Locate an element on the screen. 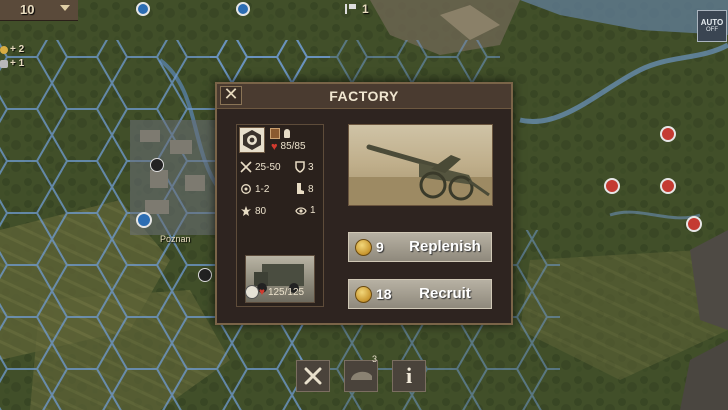 Image resolution: width=728 pixels, height=410 pixels. dialog-title: FACTORY is located at coordinates (364, 96).